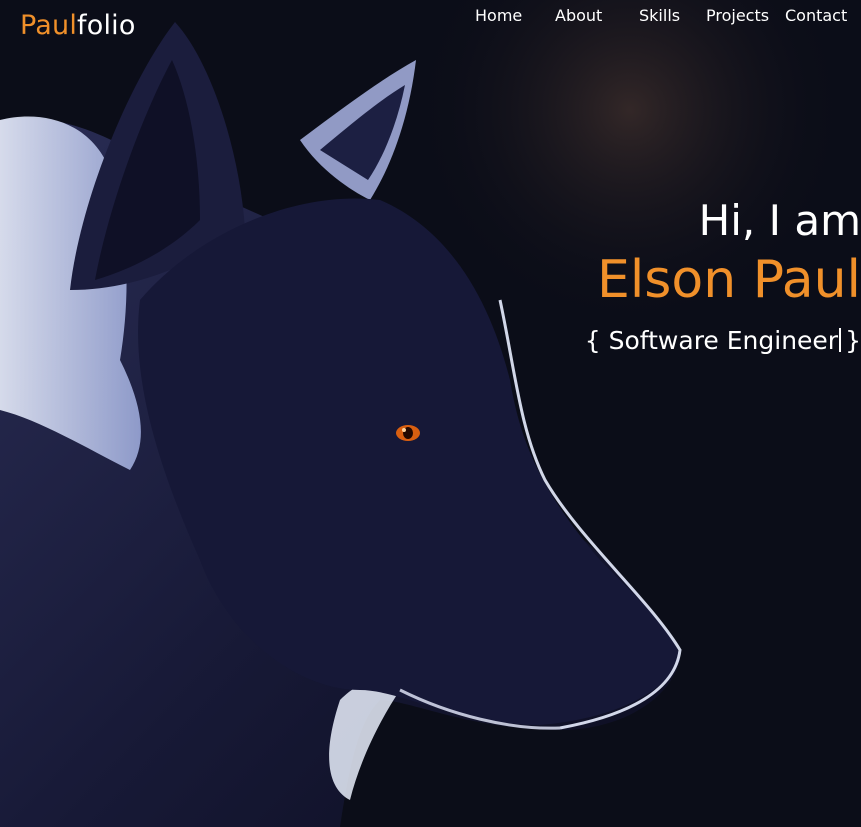 This screenshot has height=827, width=861. Describe the element at coordinates (816, 15) in the screenshot. I see `nav-contact: Contact` at that location.